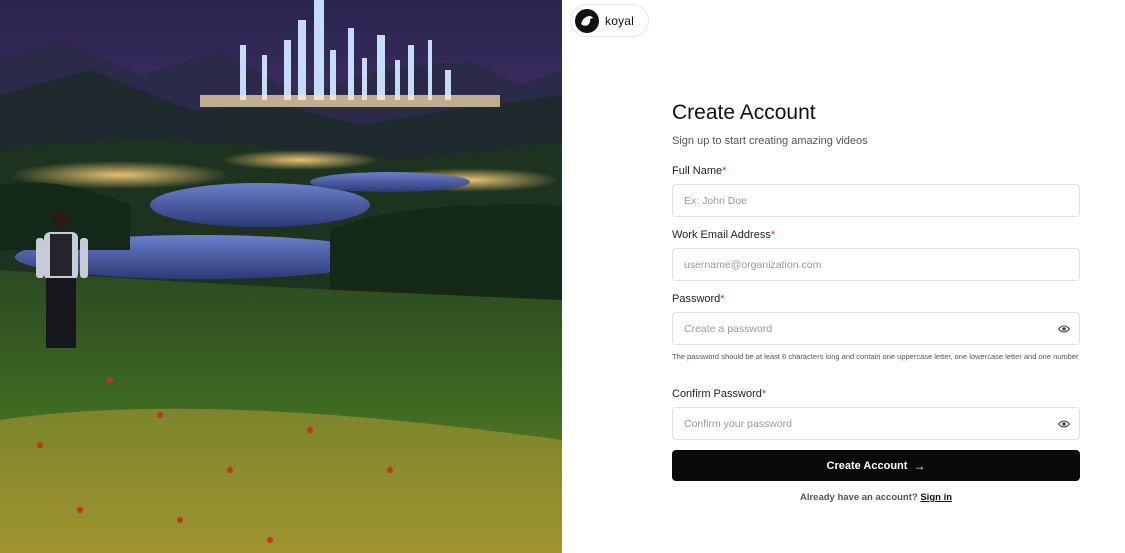 The width and height of the screenshot is (1125, 553). I want to click on full-name-field-box, so click(876, 200).